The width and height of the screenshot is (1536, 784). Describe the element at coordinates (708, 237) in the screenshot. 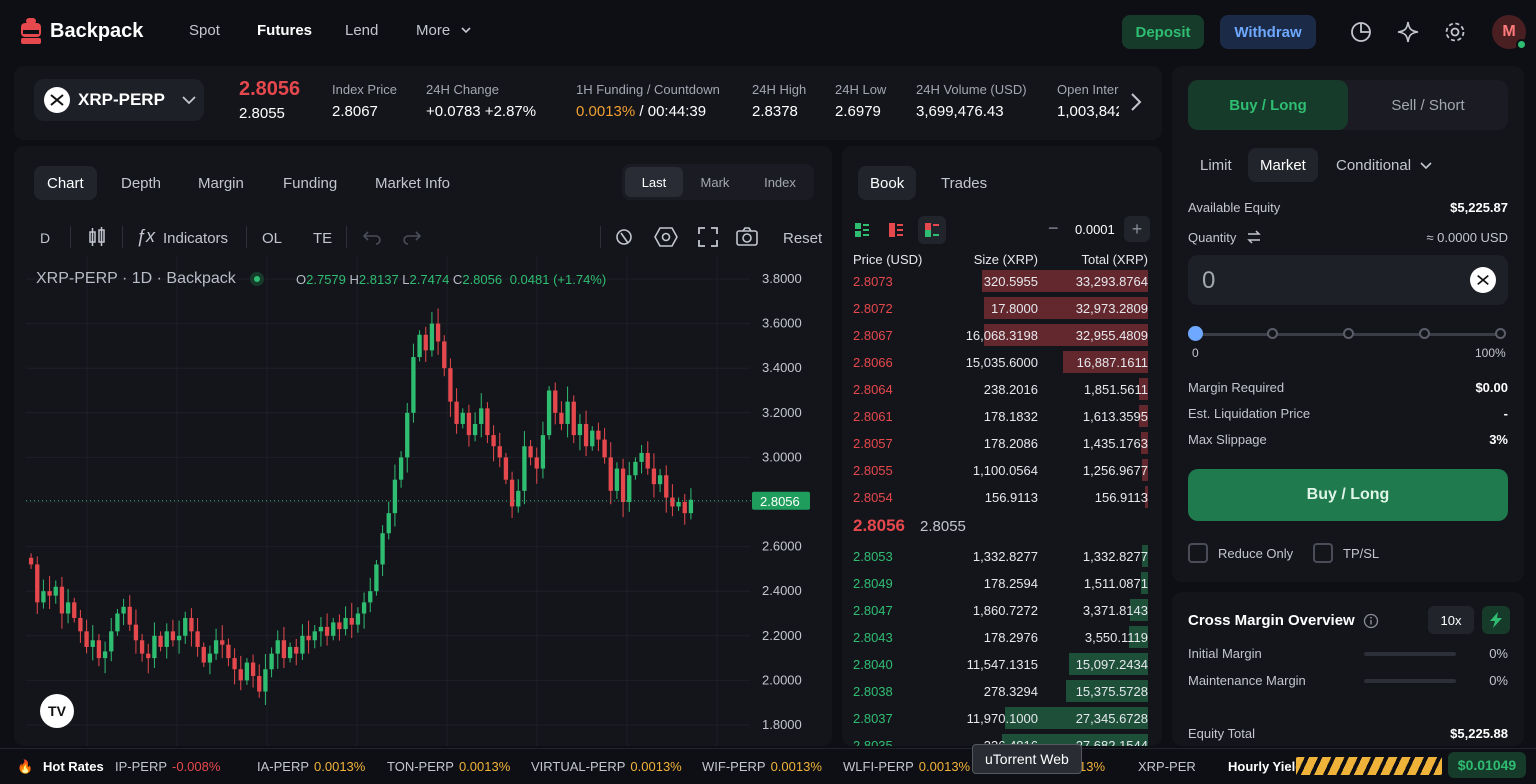

I see `fullscreen-icon` at that location.